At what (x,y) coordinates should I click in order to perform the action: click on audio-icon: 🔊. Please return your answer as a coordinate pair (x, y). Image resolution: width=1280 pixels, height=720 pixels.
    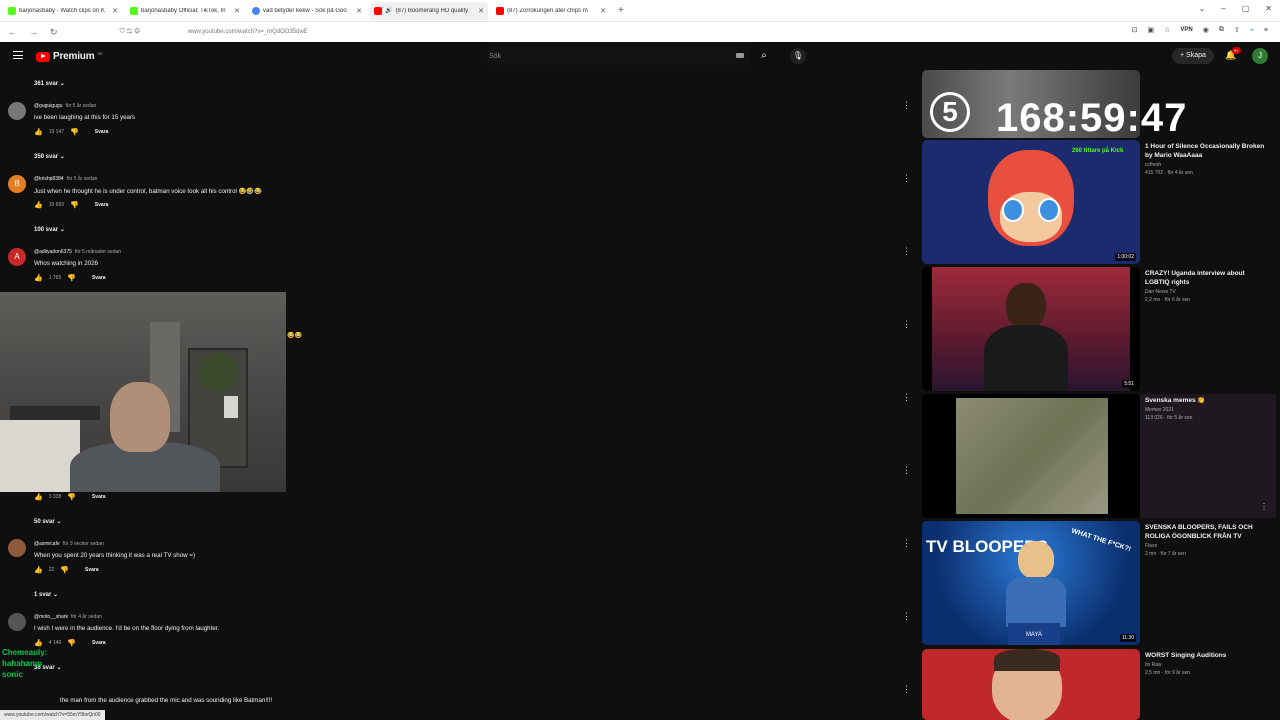
    Looking at the image, I should click on (388, 10).